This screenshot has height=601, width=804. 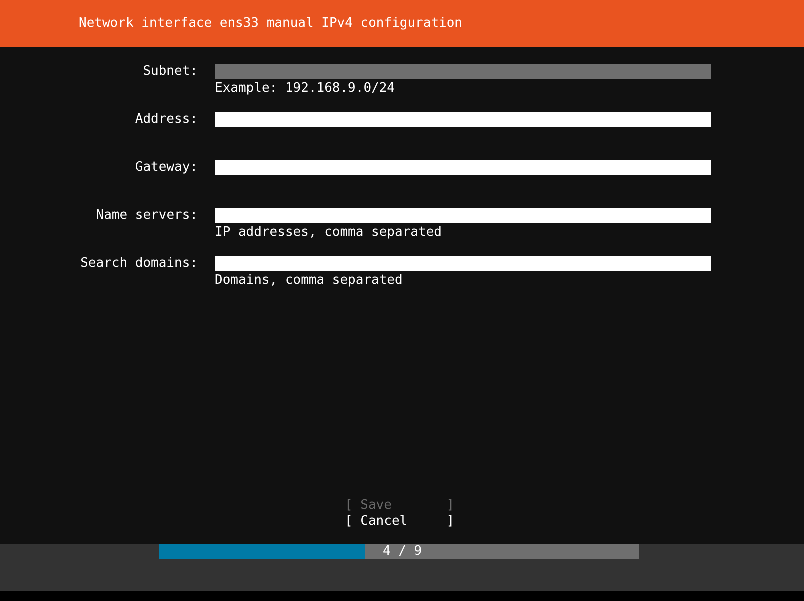 I want to click on field-hint: IP addresses, comma separated, so click(x=329, y=232).